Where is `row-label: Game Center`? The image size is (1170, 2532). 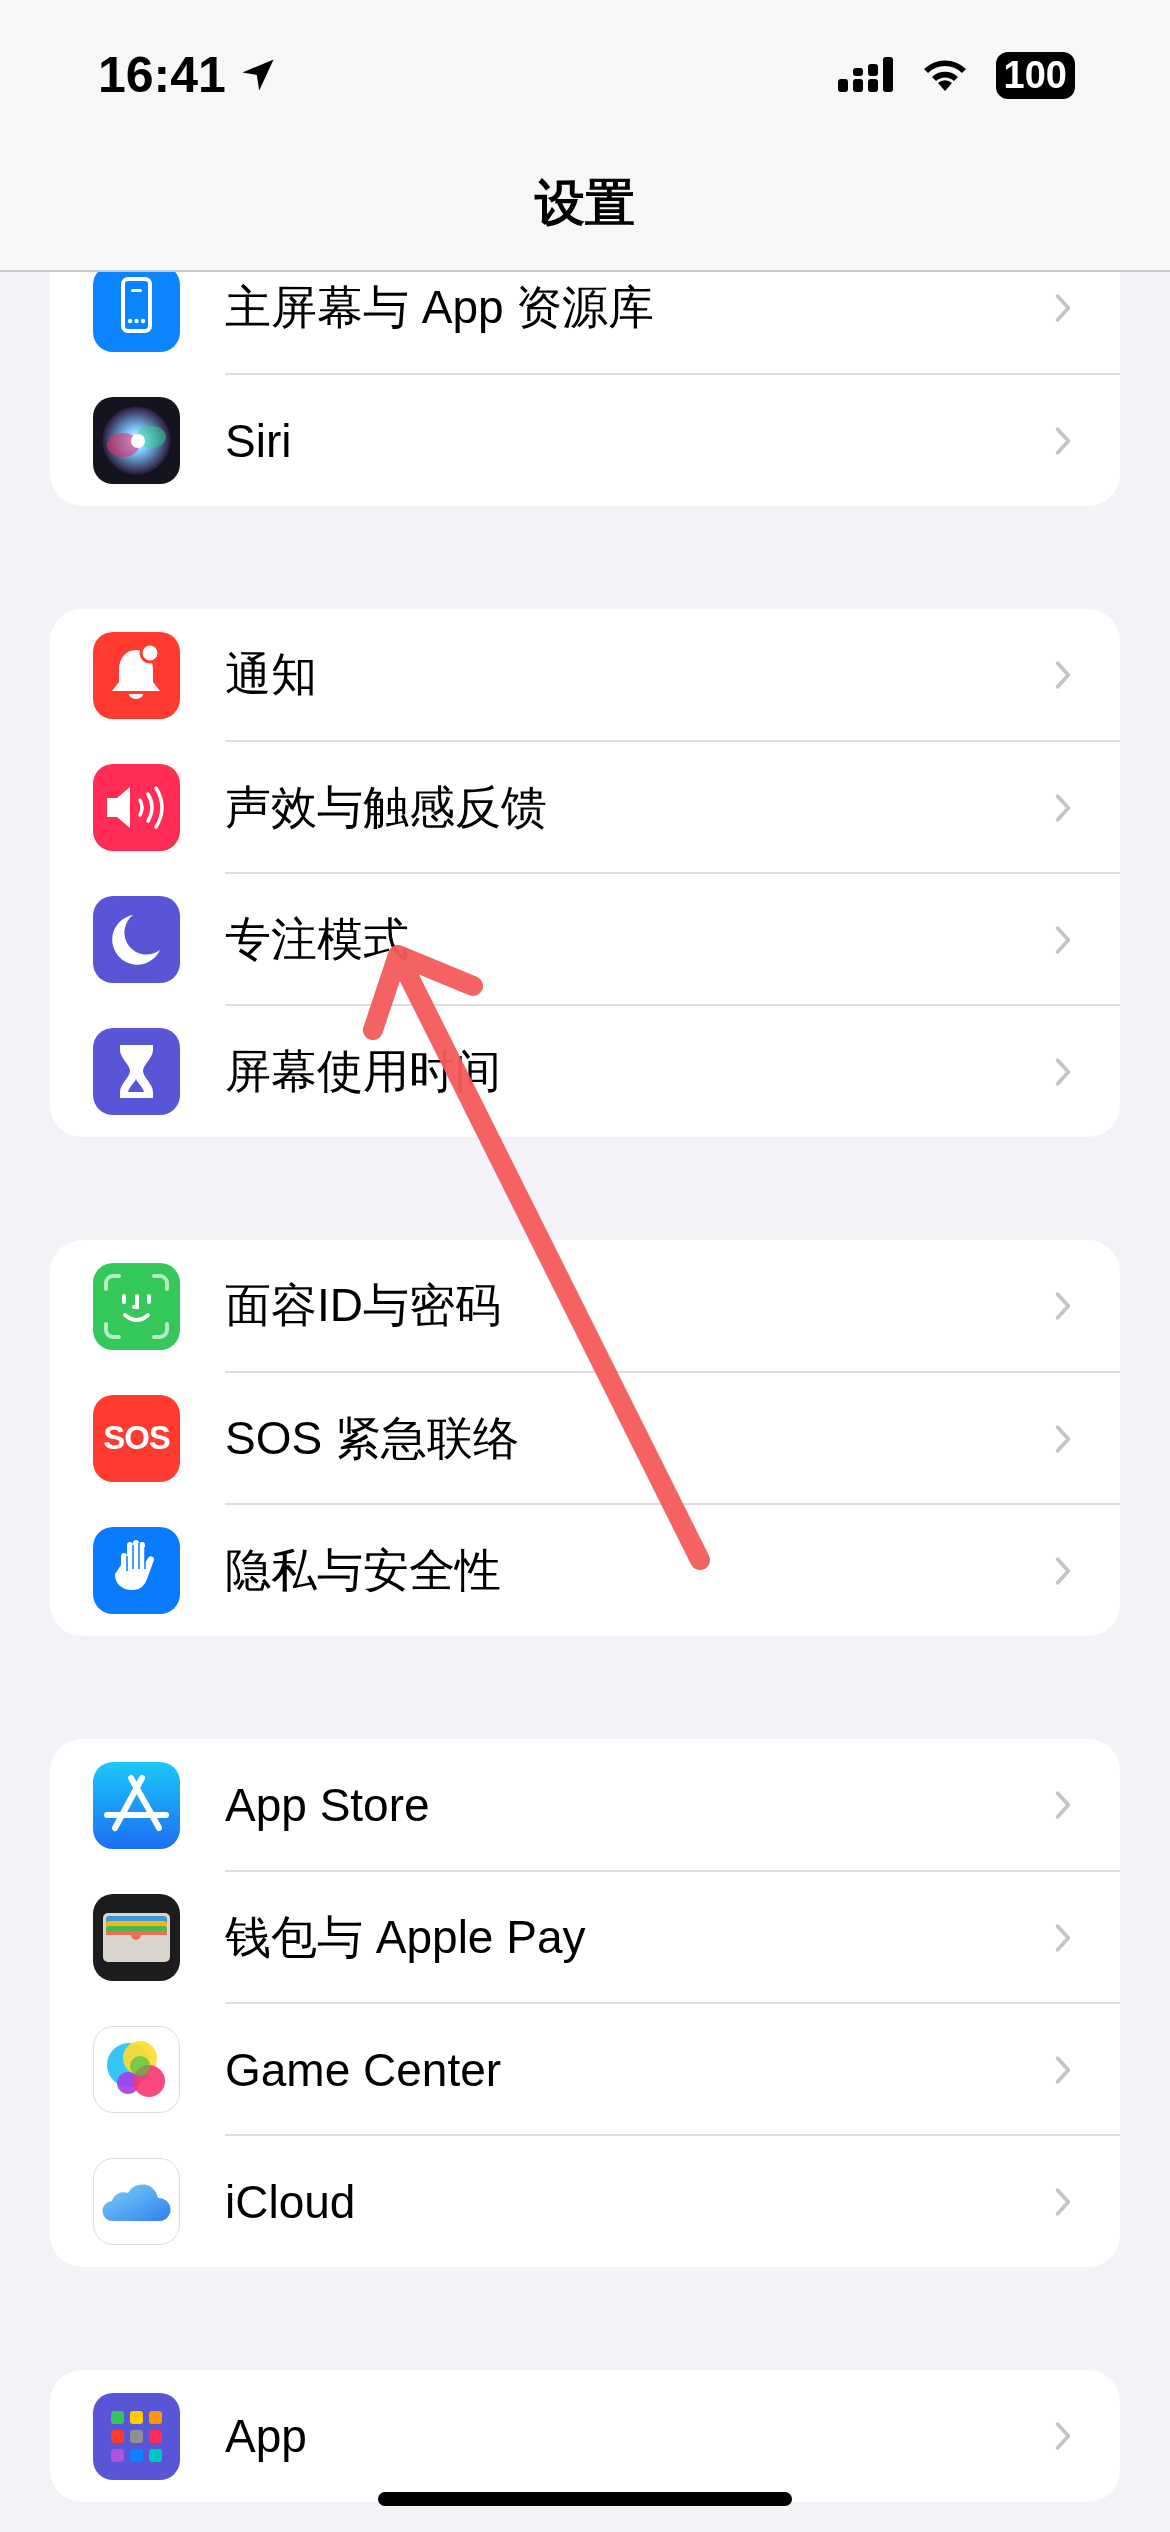 row-label: Game Center is located at coordinates (363, 2070).